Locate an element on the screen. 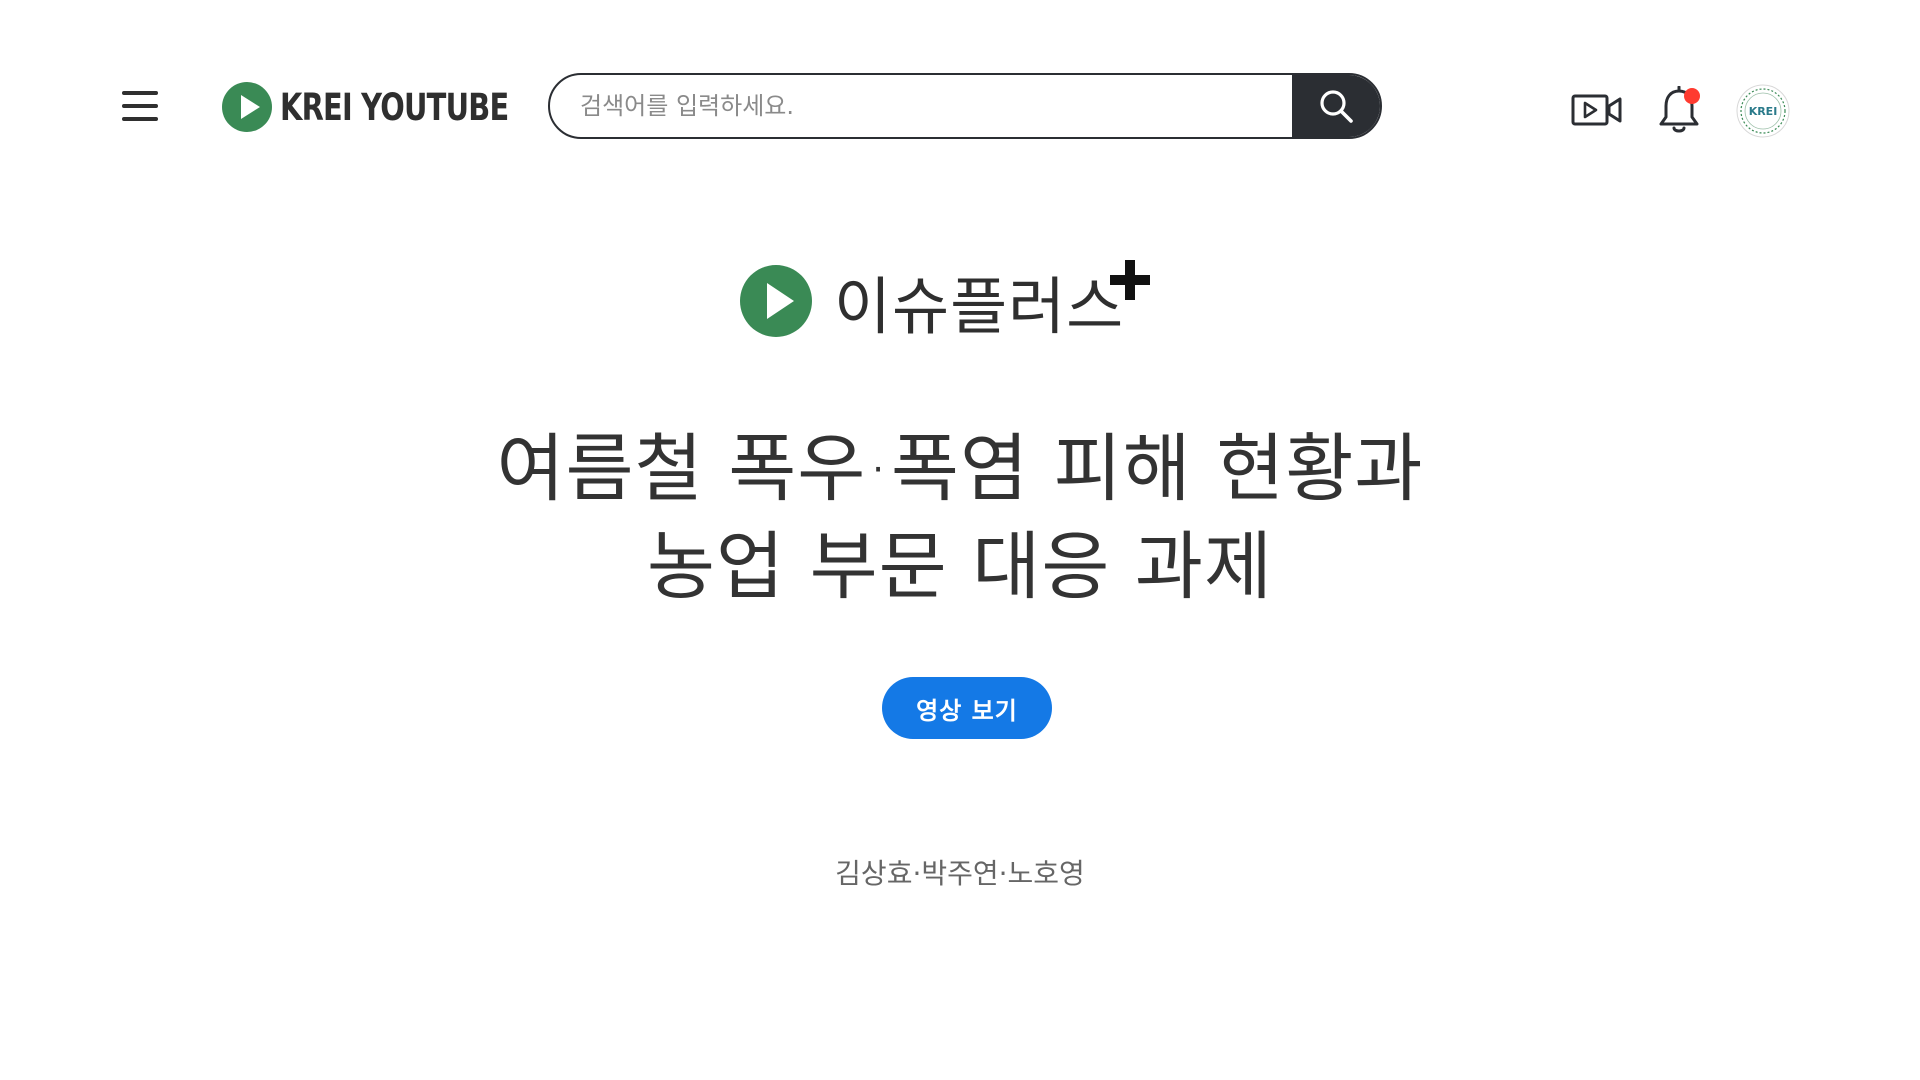 Image resolution: width=1920 pixels, height=1080 pixels. krei-logo: KREI is located at coordinates (1763, 111).